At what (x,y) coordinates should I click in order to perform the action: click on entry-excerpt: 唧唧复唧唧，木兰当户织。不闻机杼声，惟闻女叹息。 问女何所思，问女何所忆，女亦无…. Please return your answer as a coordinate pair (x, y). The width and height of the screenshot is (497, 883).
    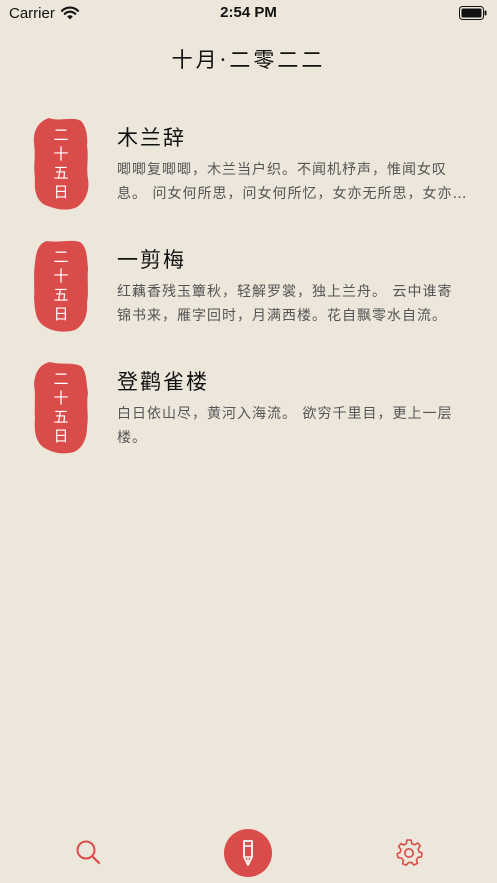
    Looking at the image, I should click on (285, 182).